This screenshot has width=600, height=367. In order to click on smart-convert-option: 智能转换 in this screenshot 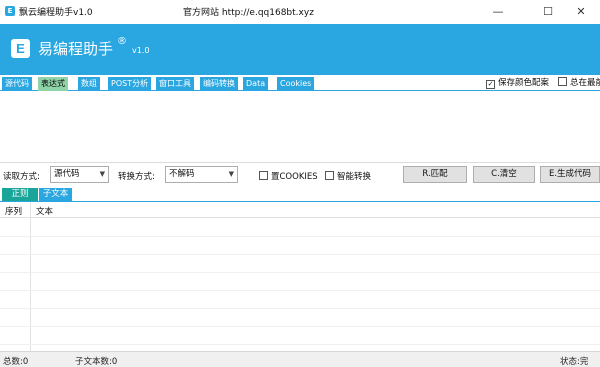, I will do `click(348, 176)`.